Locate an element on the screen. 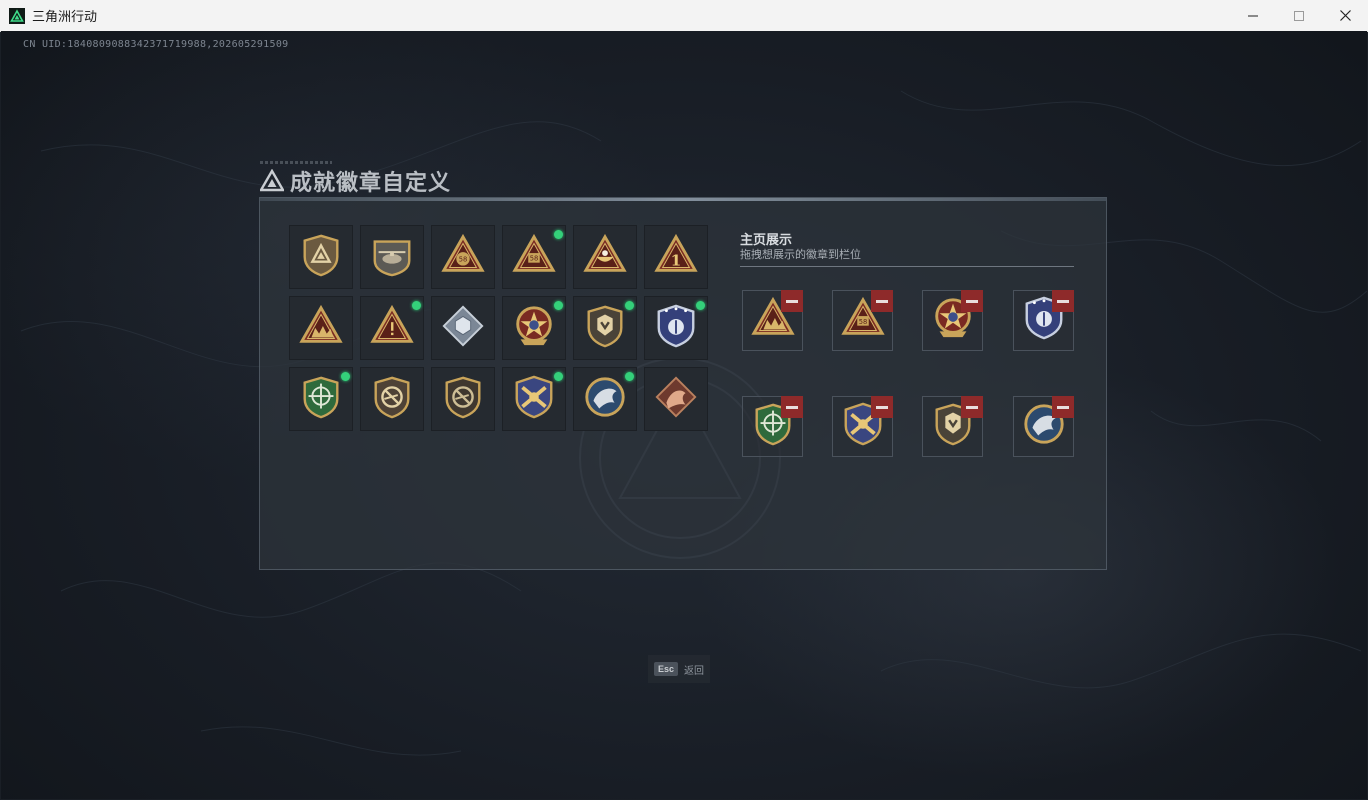  app-logo-icon is located at coordinates (17, 15).